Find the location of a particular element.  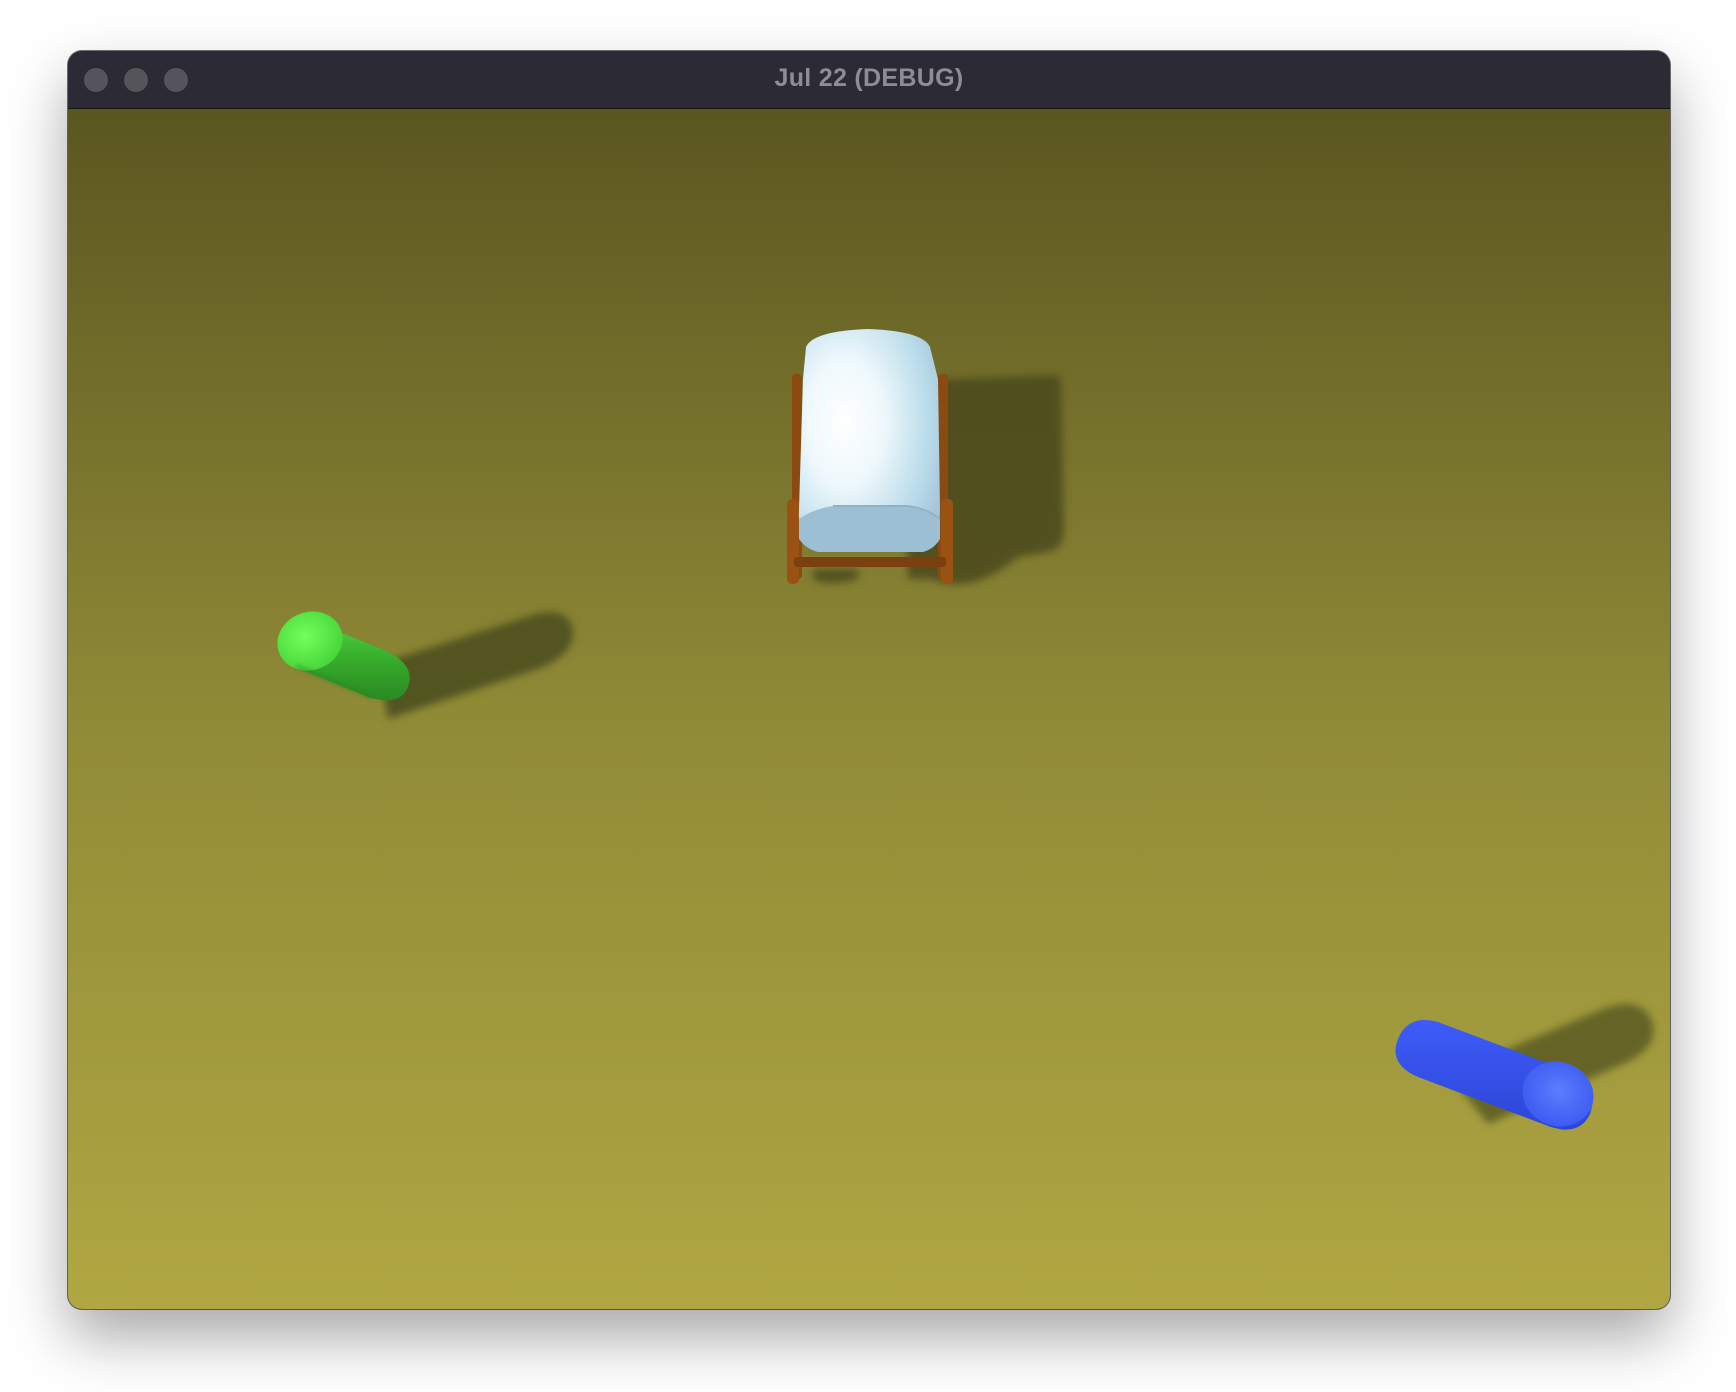

title-bar: Jul 22 (DEBUG) is located at coordinates (869, 80).